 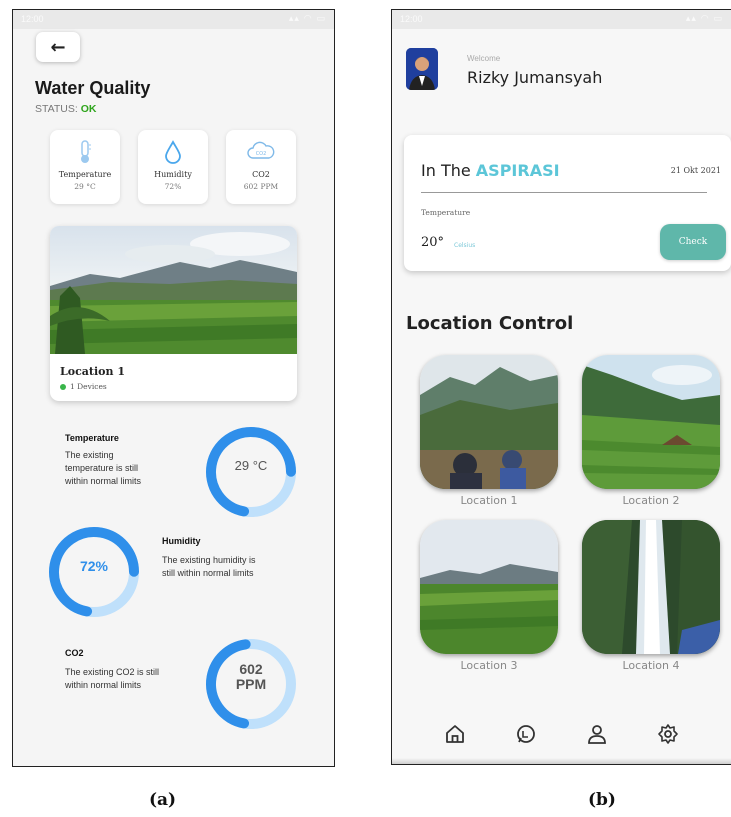 I want to click on sensor-card-co2: CO2 CO2 602 PPM, so click(x=261, y=167).